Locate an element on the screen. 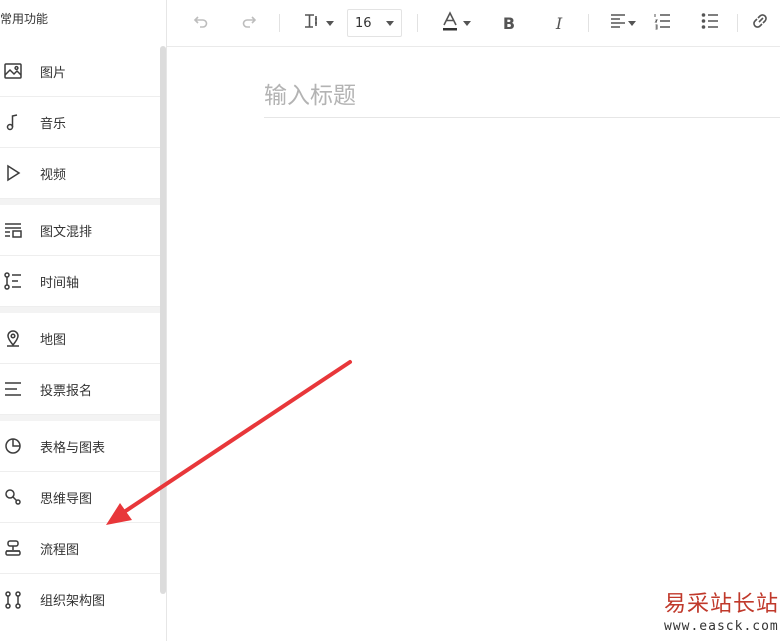 This screenshot has height=641, width=780. italic-button: I is located at coordinates (559, 23).